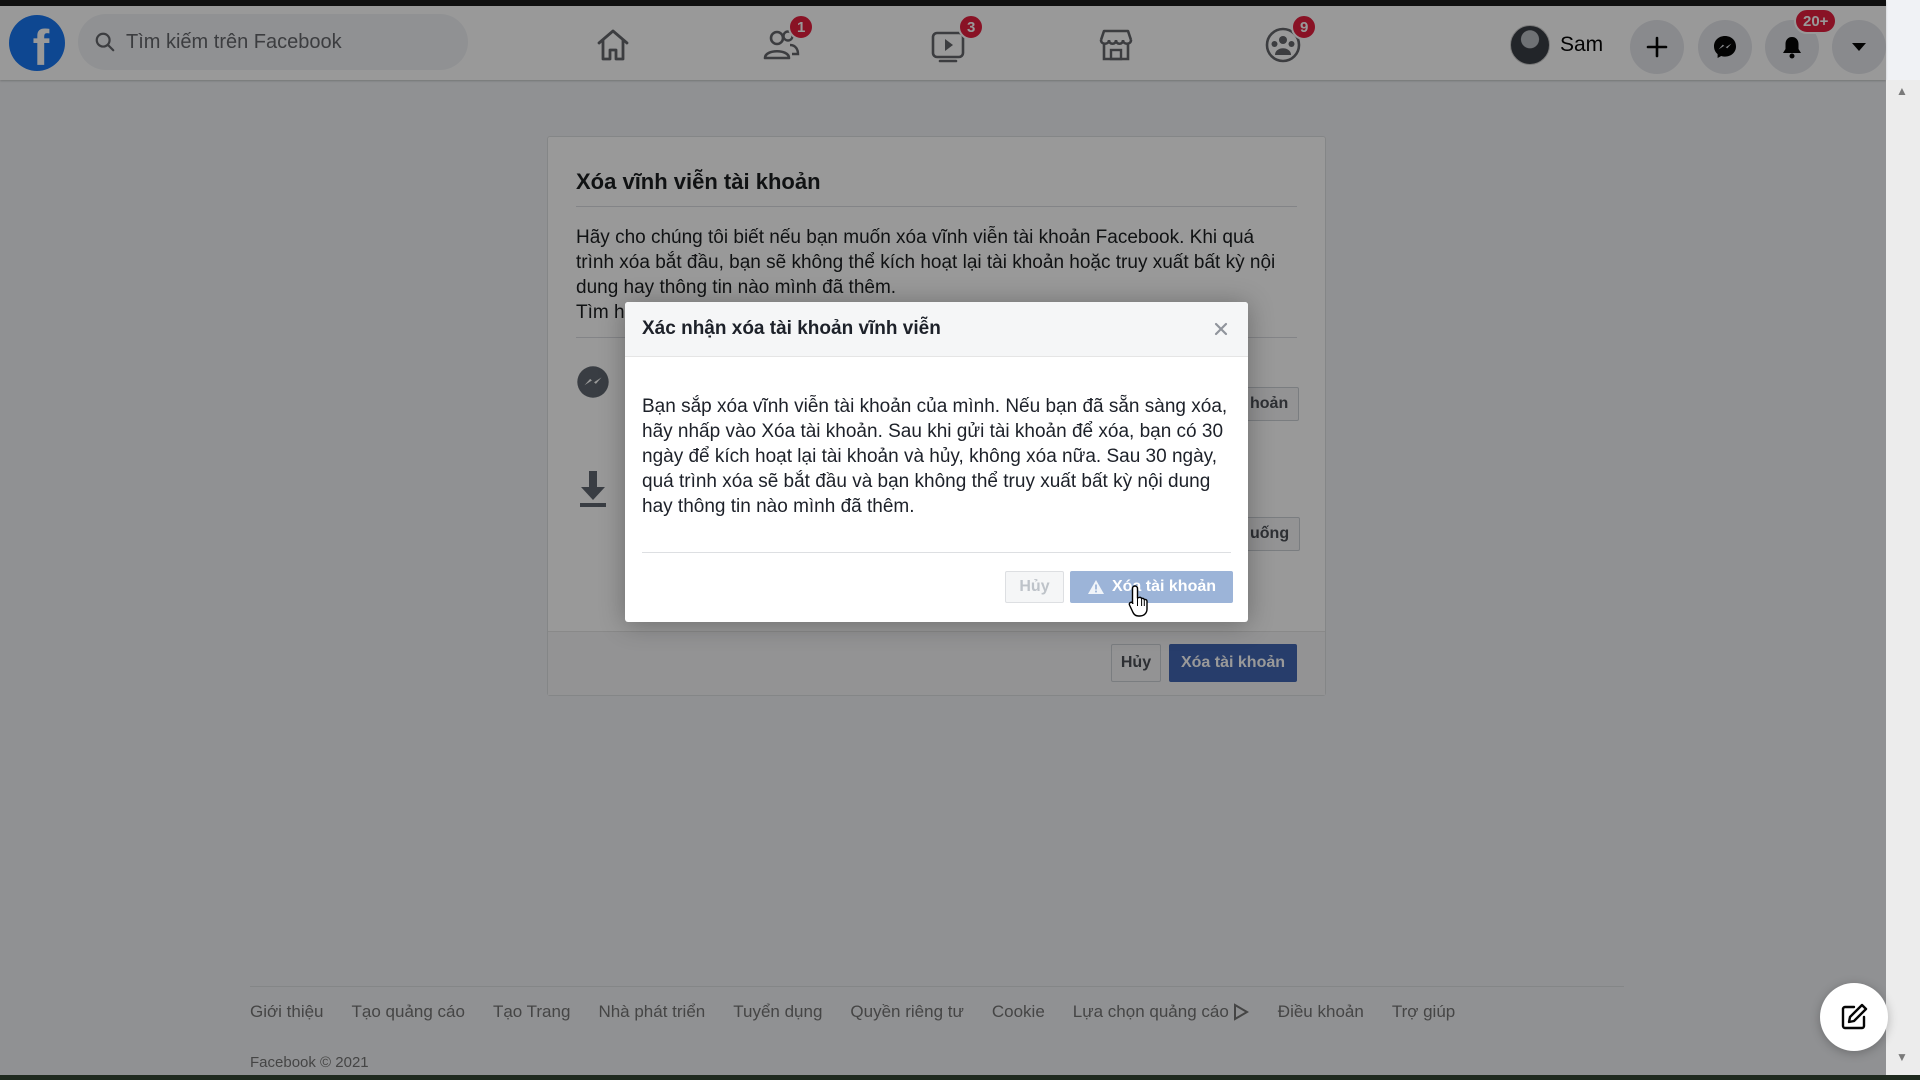  I want to click on new-message-button, so click(1854, 1017).